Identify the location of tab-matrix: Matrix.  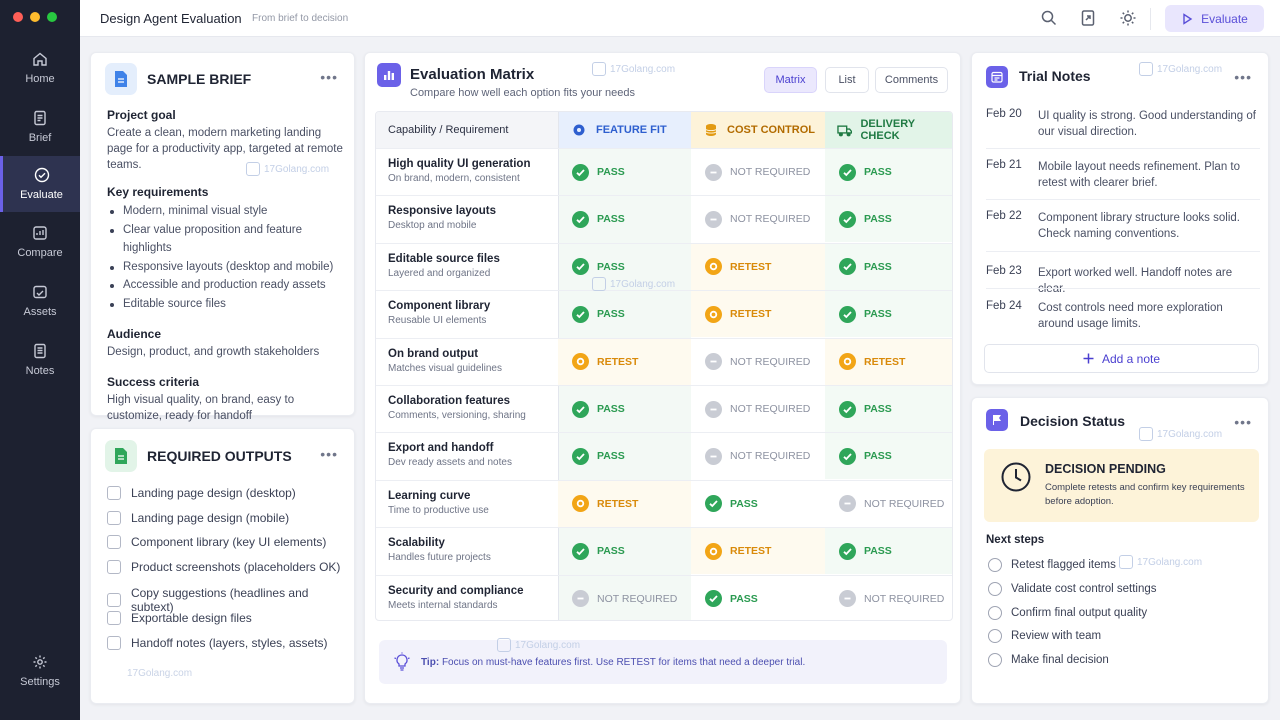
(790, 80).